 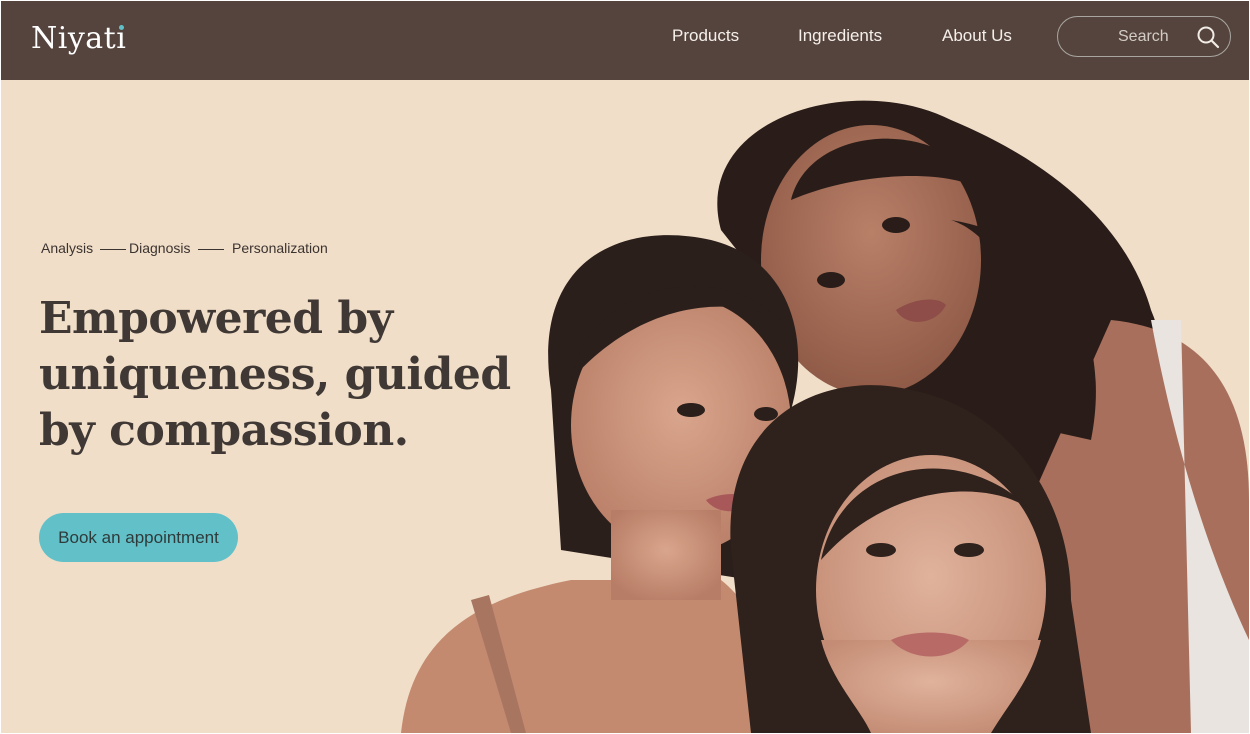 What do you see at coordinates (224, 430) in the screenshot?
I see `headline-line-3: by compassion.` at bounding box center [224, 430].